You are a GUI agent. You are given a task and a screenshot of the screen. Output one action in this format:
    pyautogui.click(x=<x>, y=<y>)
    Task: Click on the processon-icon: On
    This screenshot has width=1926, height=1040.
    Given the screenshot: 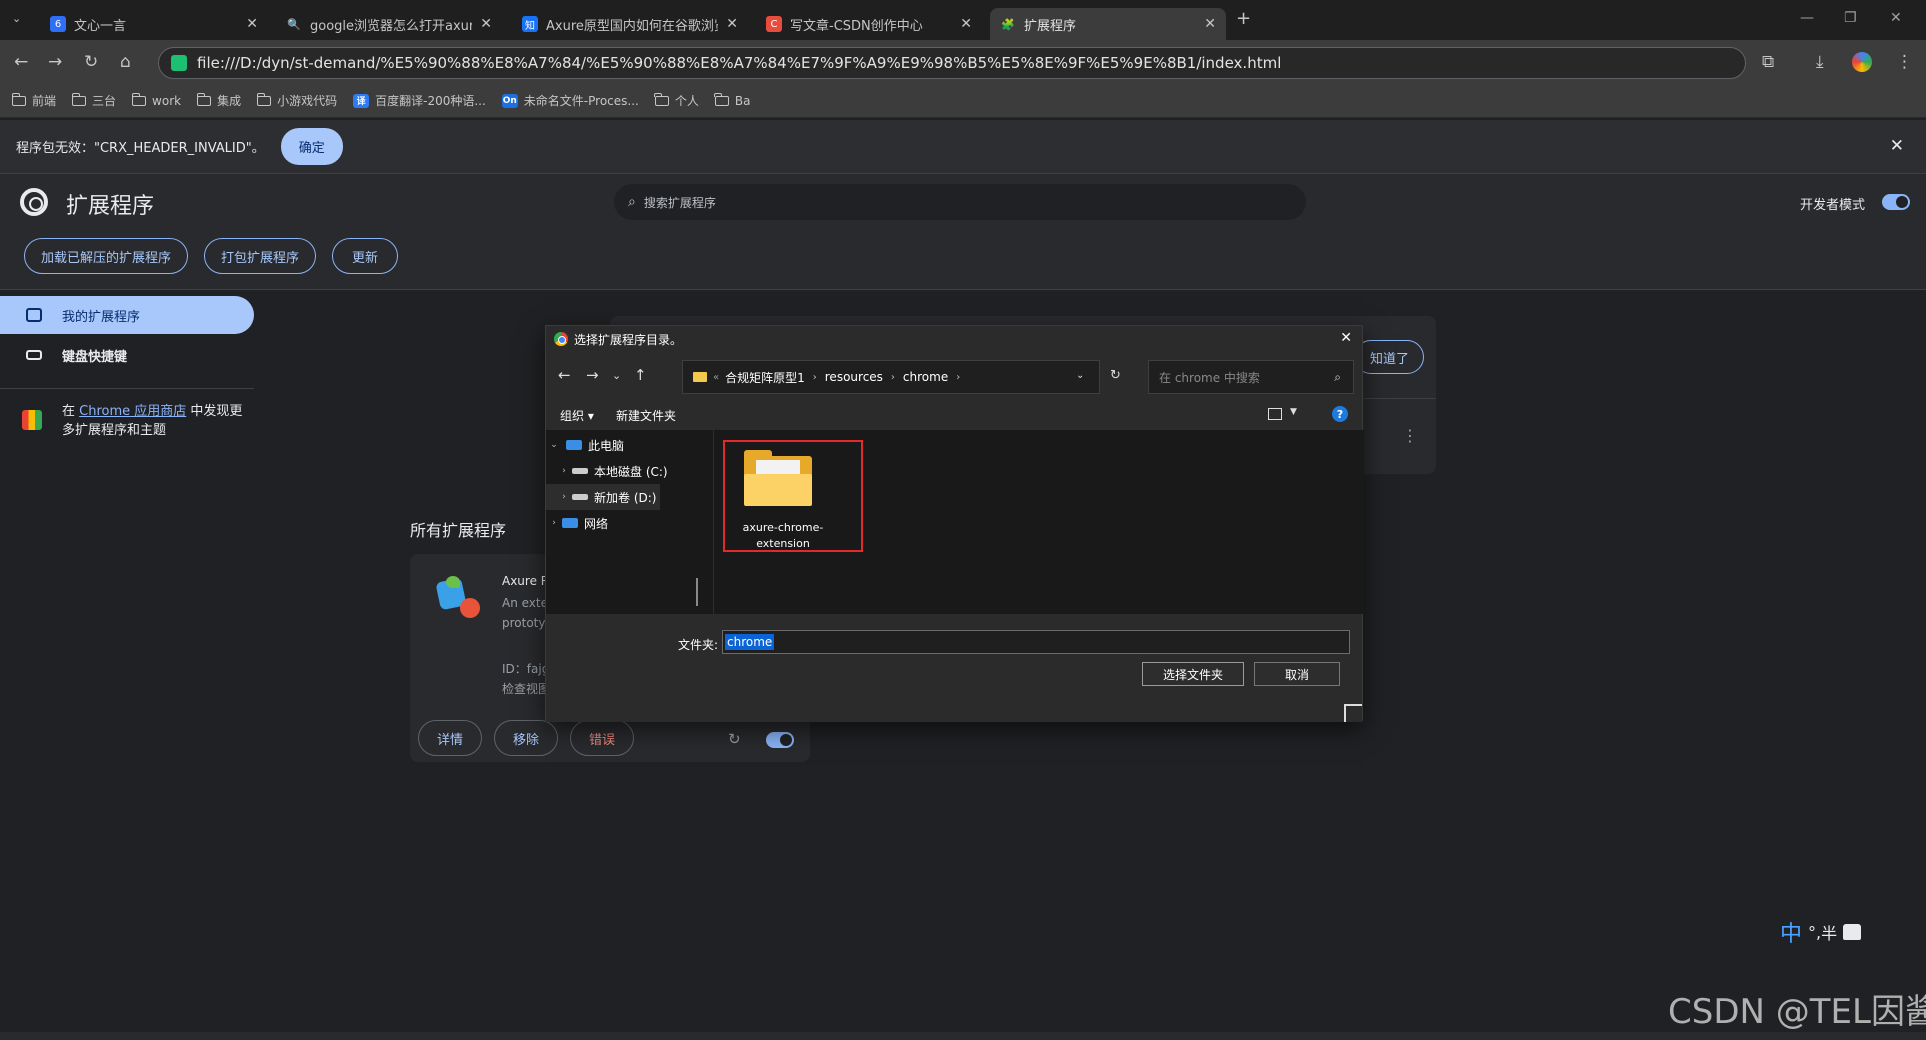 What is the action you would take?
    pyautogui.click(x=509, y=100)
    